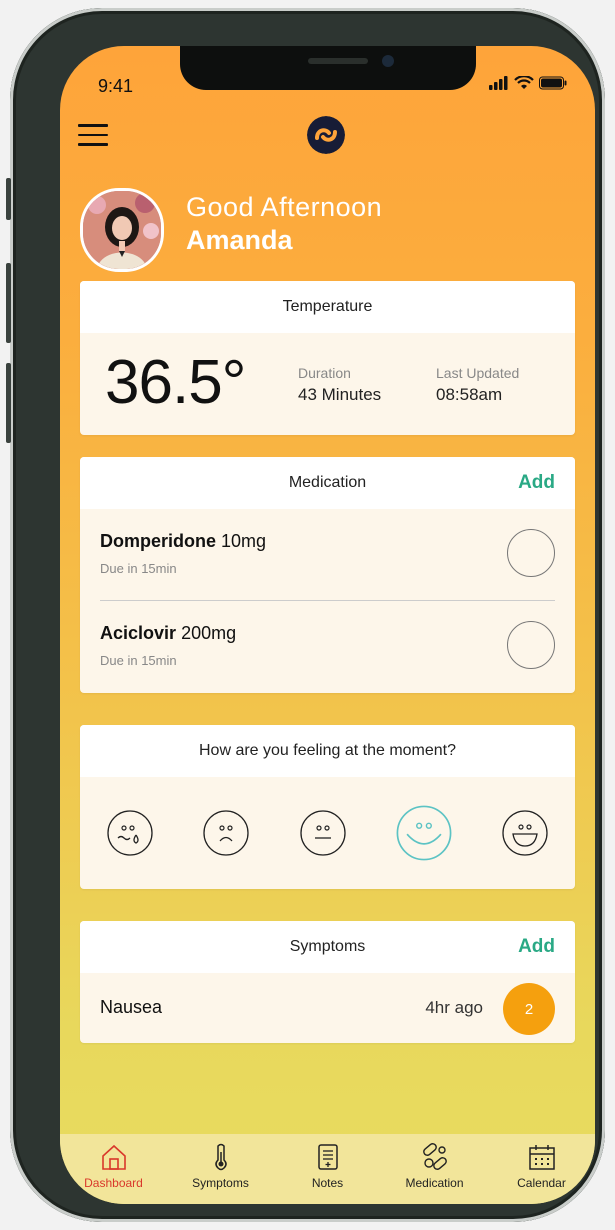 This screenshot has width=615, height=1230. What do you see at coordinates (8, 199) in the screenshot?
I see `mute-switch` at bounding box center [8, 199].